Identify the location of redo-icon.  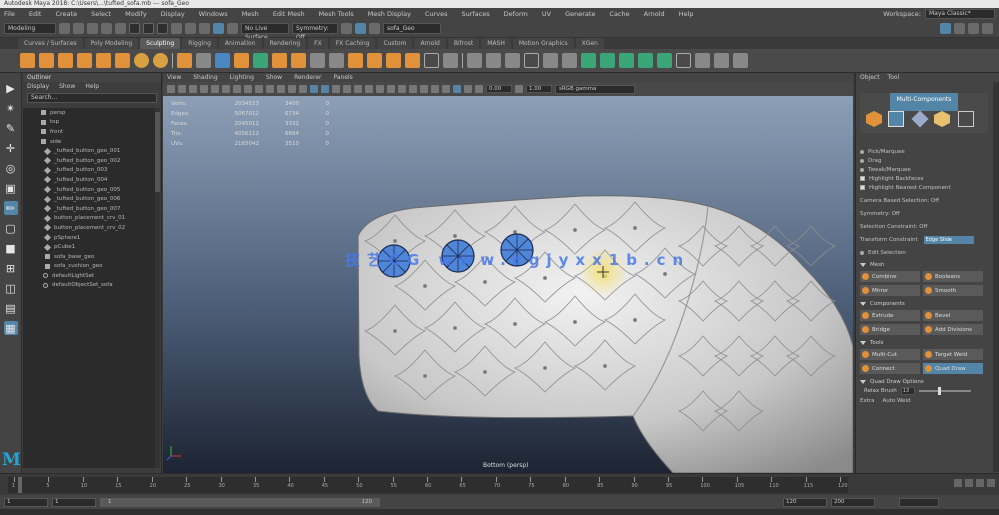
(120, 28).